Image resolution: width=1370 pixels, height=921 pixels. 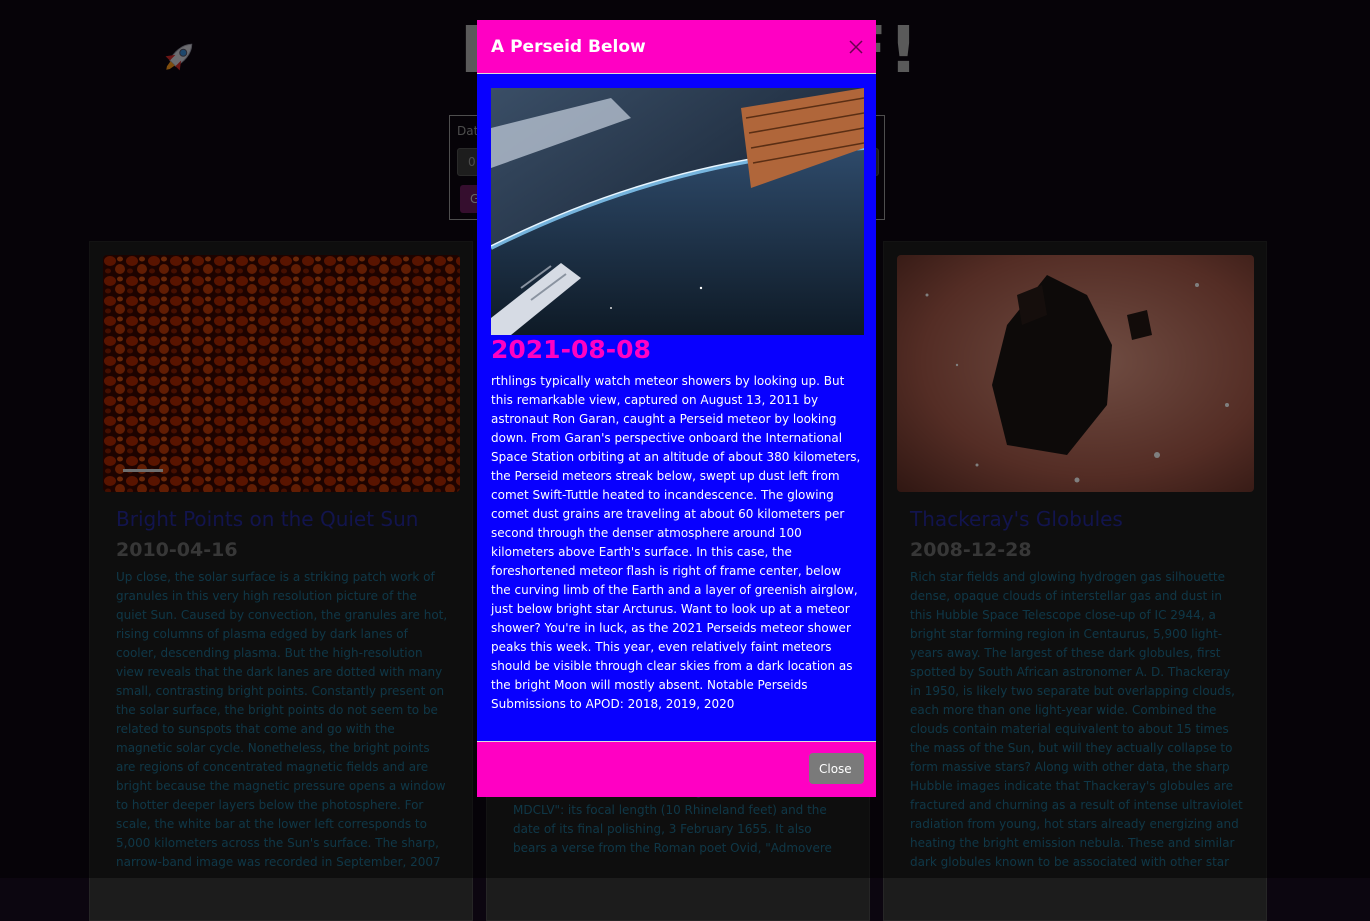 What do you see at coordinates (568, 47) in the screenshot?
I see `modal-title: A Perseid Below` at bounding box center [568, 47].